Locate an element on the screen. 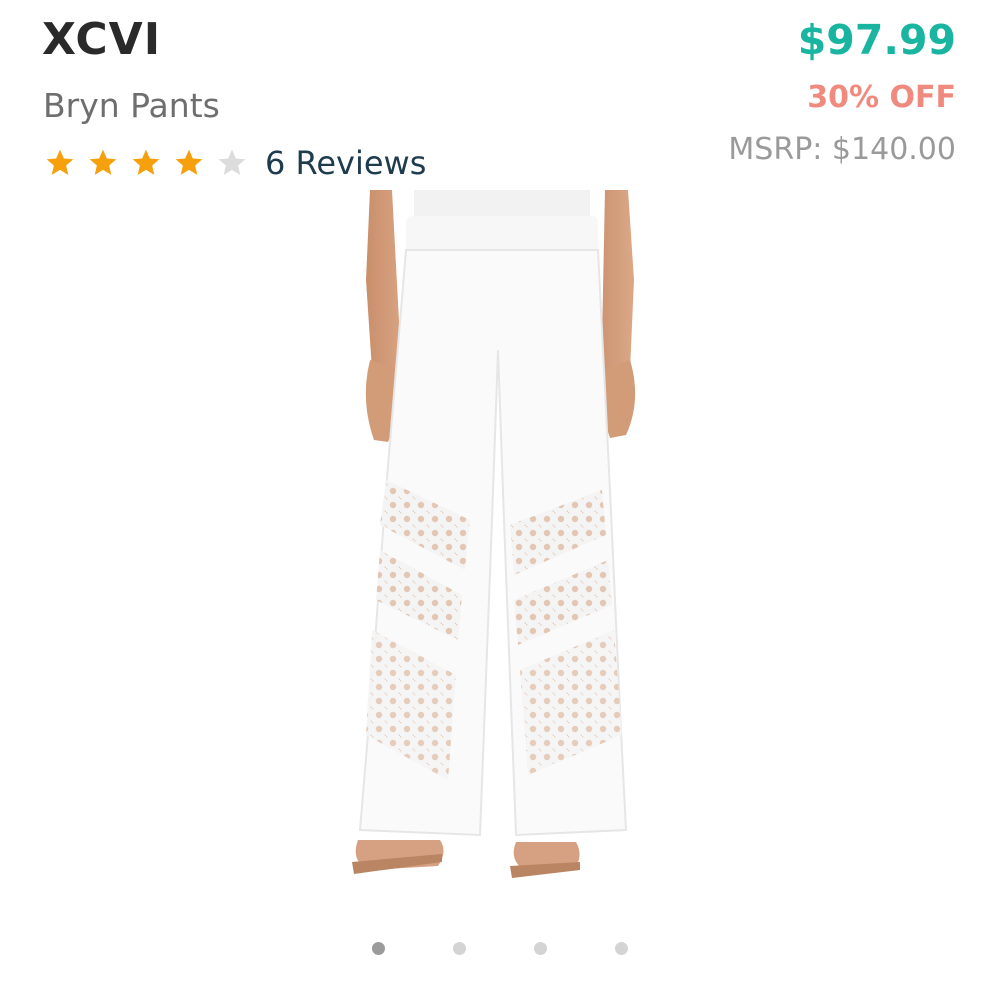 This screenshot has height=1000, width=1000. brand-name: XCVI is located at coordinates (101, 39).